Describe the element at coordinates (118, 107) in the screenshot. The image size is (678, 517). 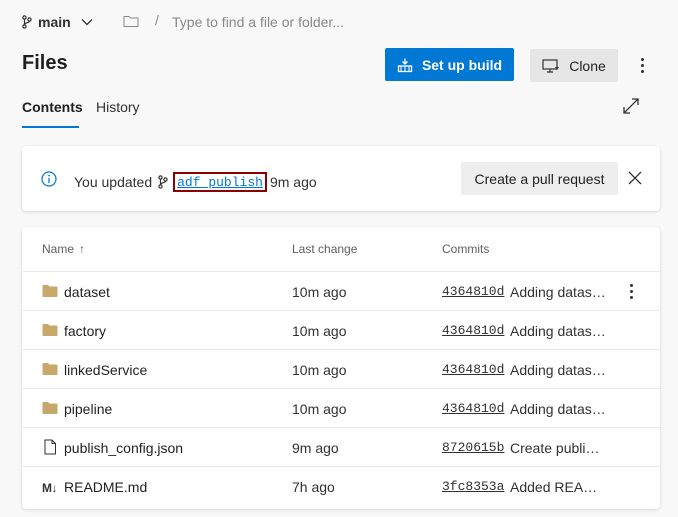
I see `tab-history: History` at that location.